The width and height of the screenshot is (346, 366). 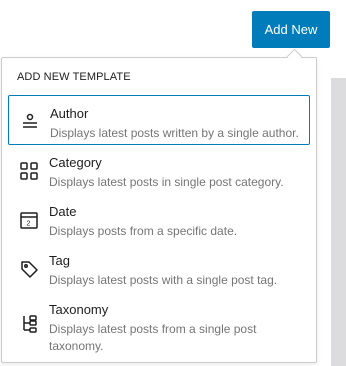 What do you see at coordinates (69, 113) in the screenshot?
I see `menu-item-title: Author` at bounding box center [69, 113].